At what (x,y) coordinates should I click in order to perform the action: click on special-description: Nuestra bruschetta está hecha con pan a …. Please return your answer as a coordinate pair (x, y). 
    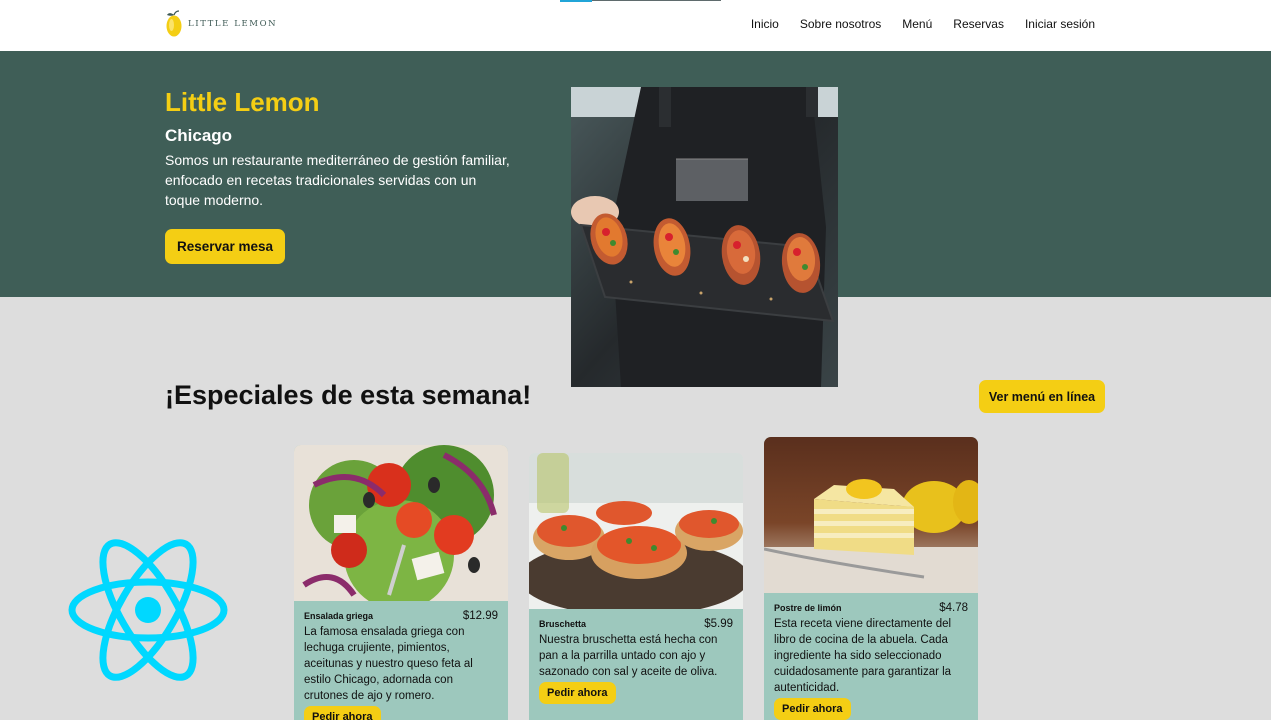
    Looking at the image, I should click on (628, 656).